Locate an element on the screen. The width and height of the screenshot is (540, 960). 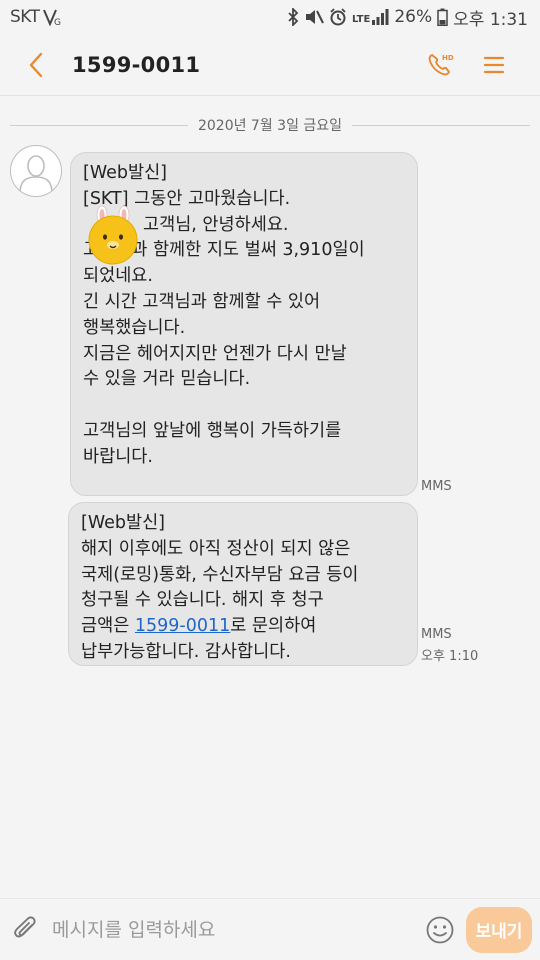
date-separator: 2020년 7월 3일 금요일 is located at coordinates (270, 125).